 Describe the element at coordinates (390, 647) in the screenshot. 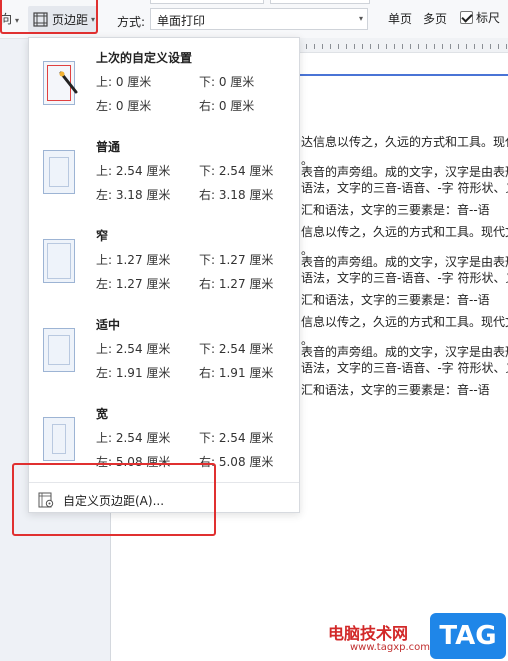

I see `watermark-url: www.tagxp.com` at that location.